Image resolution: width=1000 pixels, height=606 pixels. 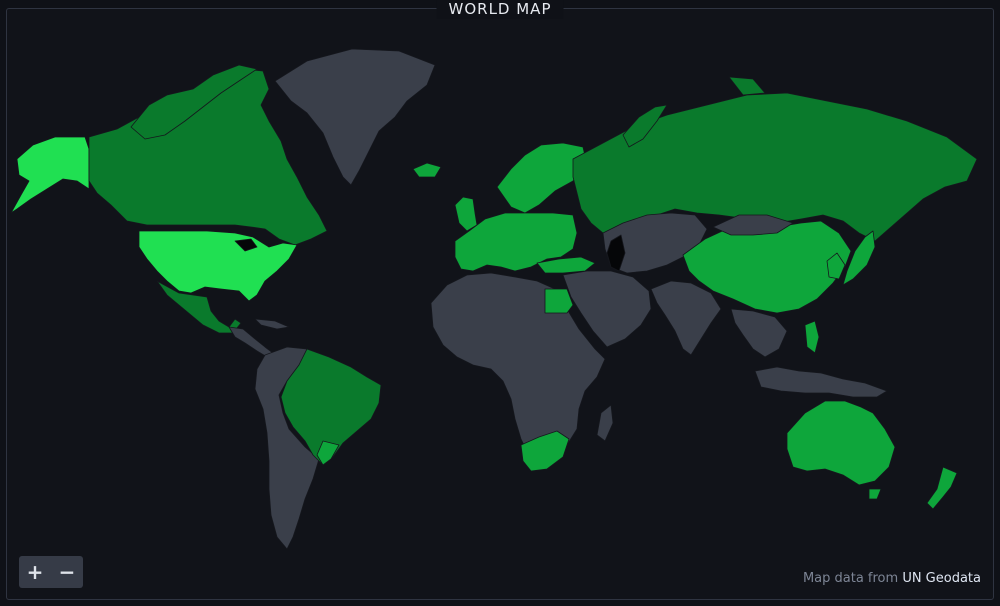 I want to click on country-central-america, so click(x=251, y=342).